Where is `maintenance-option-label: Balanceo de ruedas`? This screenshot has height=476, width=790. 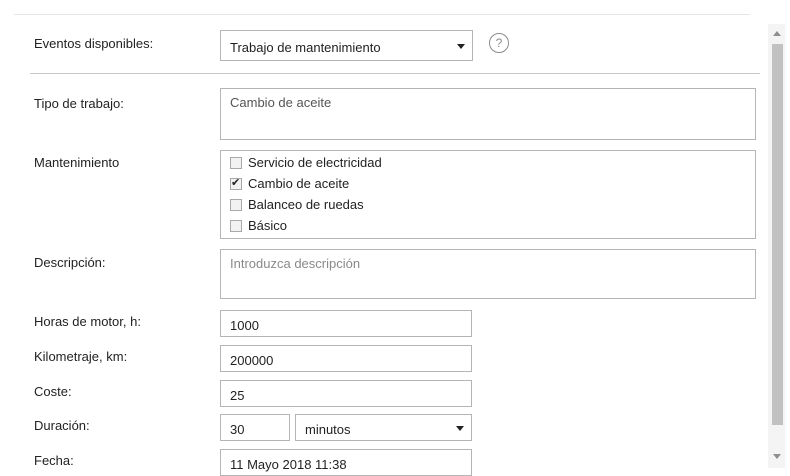 maintenance-option-label: Balanceo de ruedas is located at coordinates (306, 204).